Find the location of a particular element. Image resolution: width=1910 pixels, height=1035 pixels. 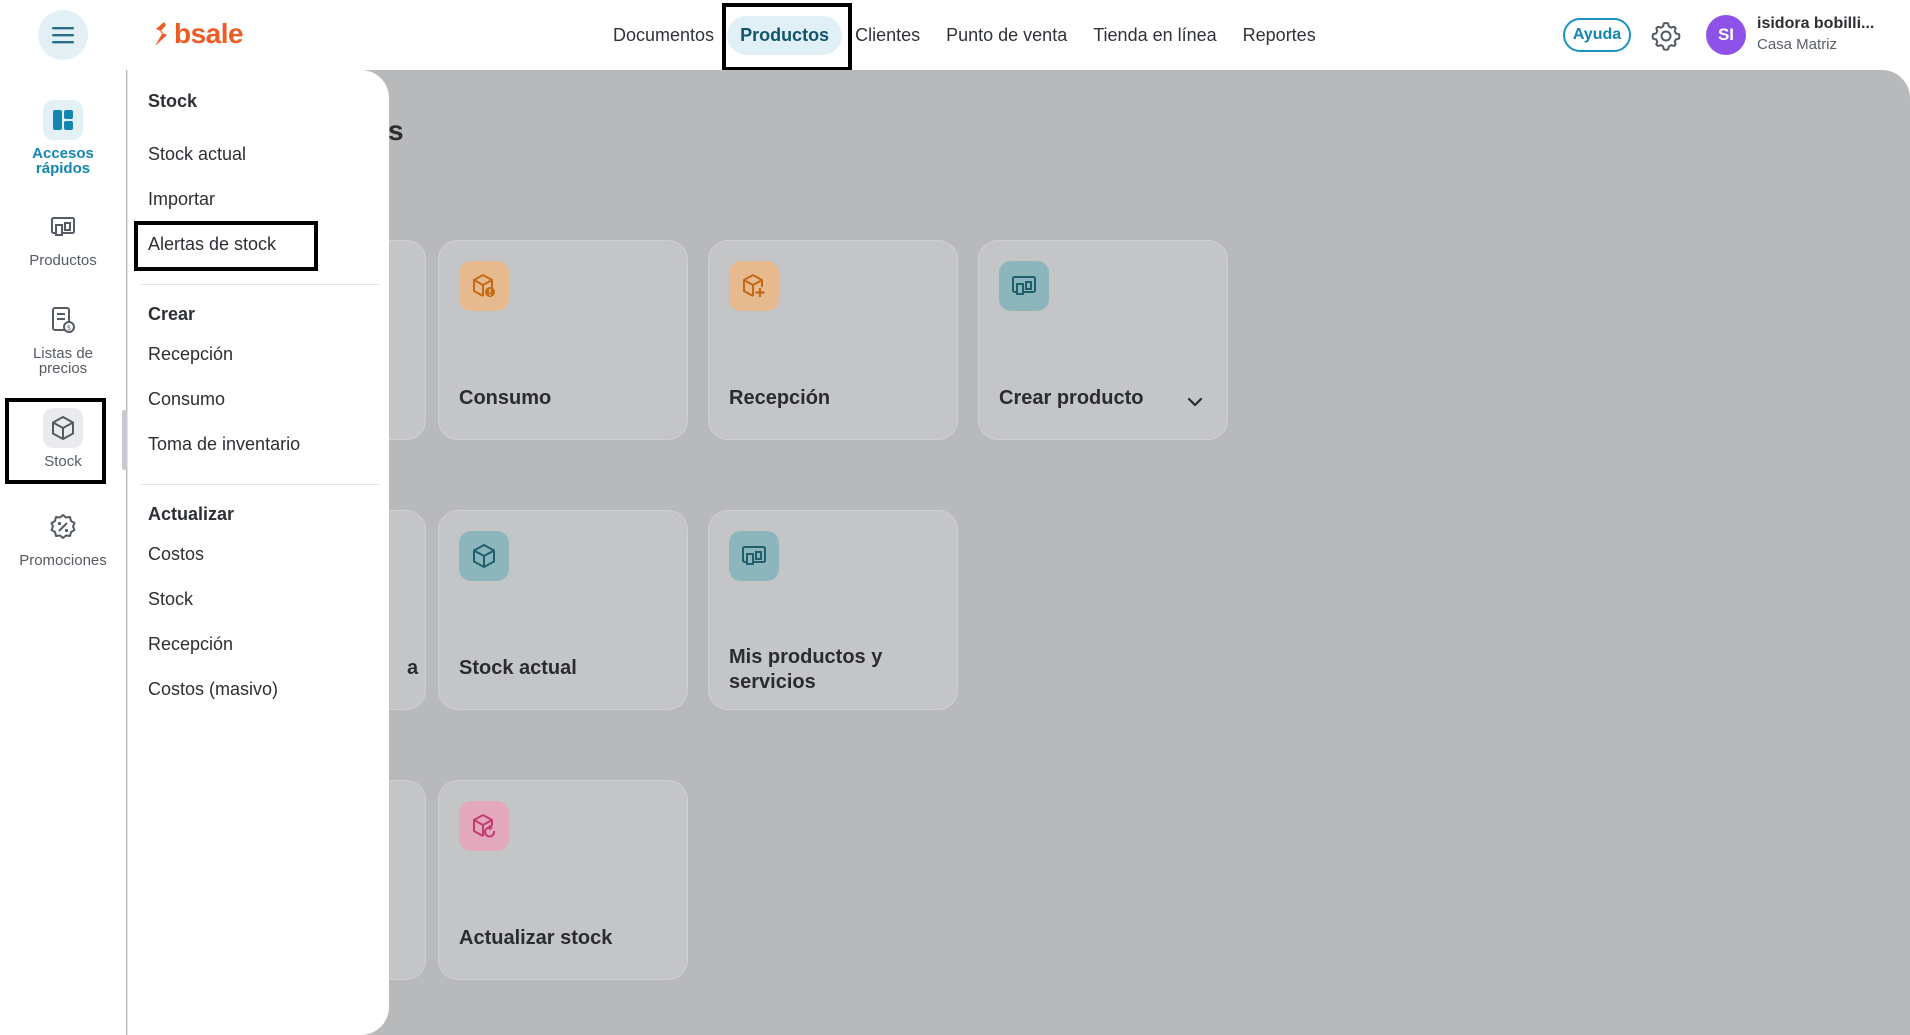

chevron-down-icon is located at coordinates (1195, 402).